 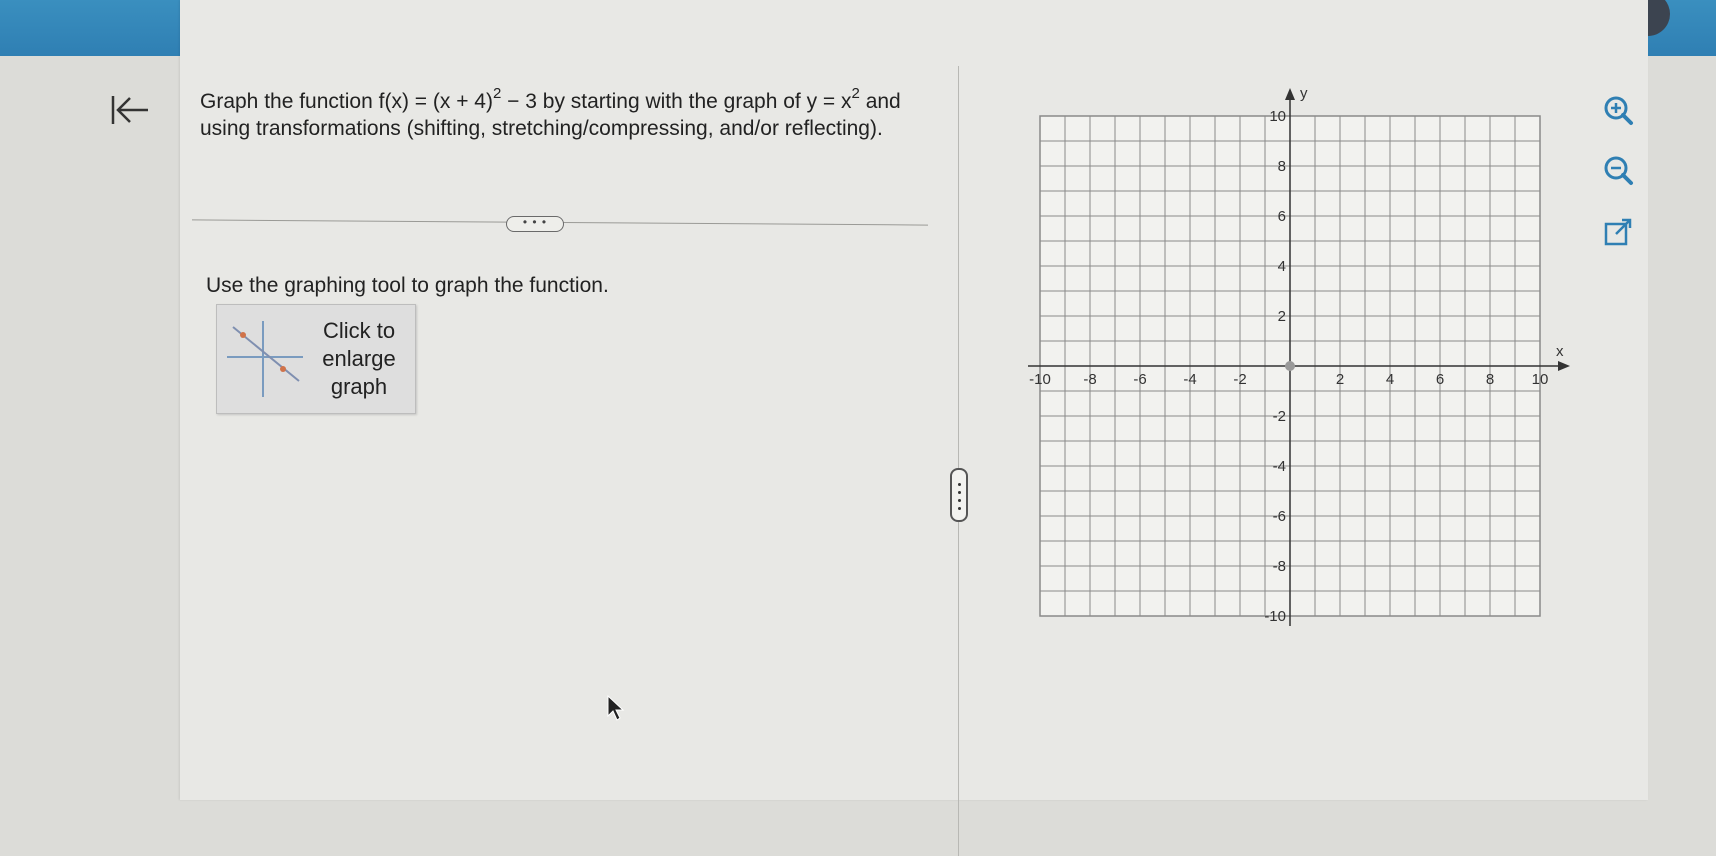 What do you see at coordinates (265, 359) in the screenshot?
I see `graph-thumbnail-icon` at bounding box center [265, 359].